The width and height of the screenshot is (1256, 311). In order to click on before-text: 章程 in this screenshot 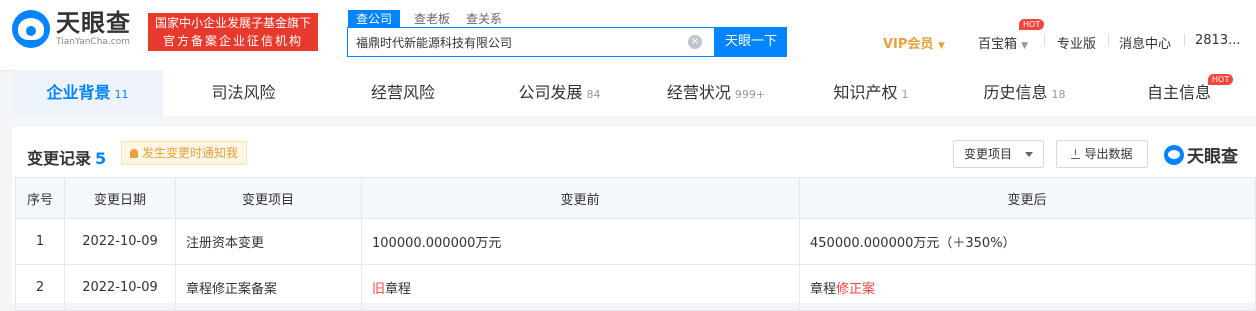, I will do `click(398, 289)`.